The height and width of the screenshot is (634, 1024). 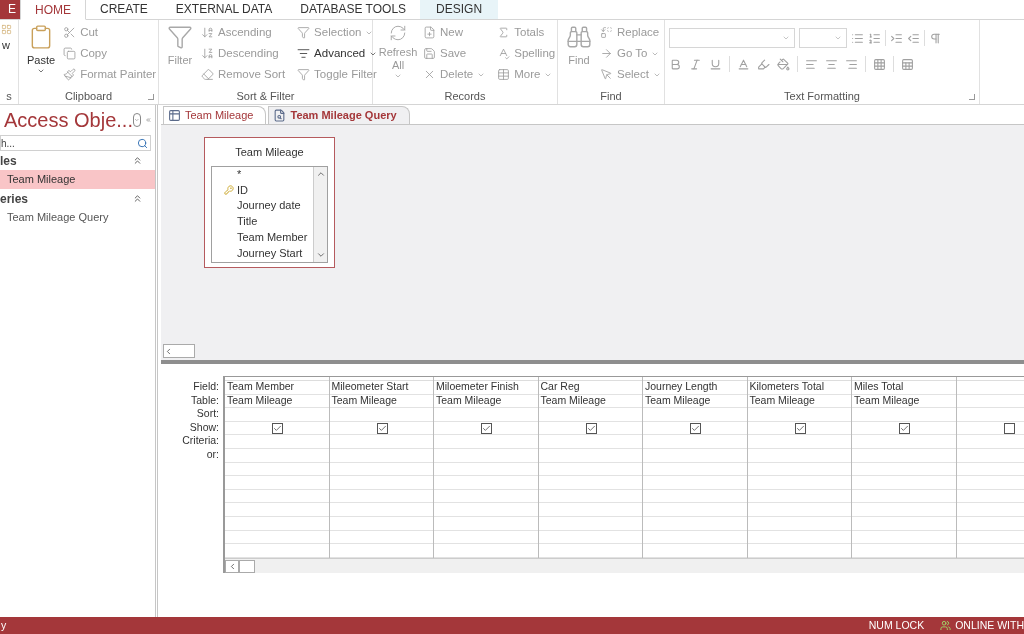 What do you see at coordinates (681, 387) in the screenshot?
I see `grid-cell: Journey Length` at bounding box center [681, 387].